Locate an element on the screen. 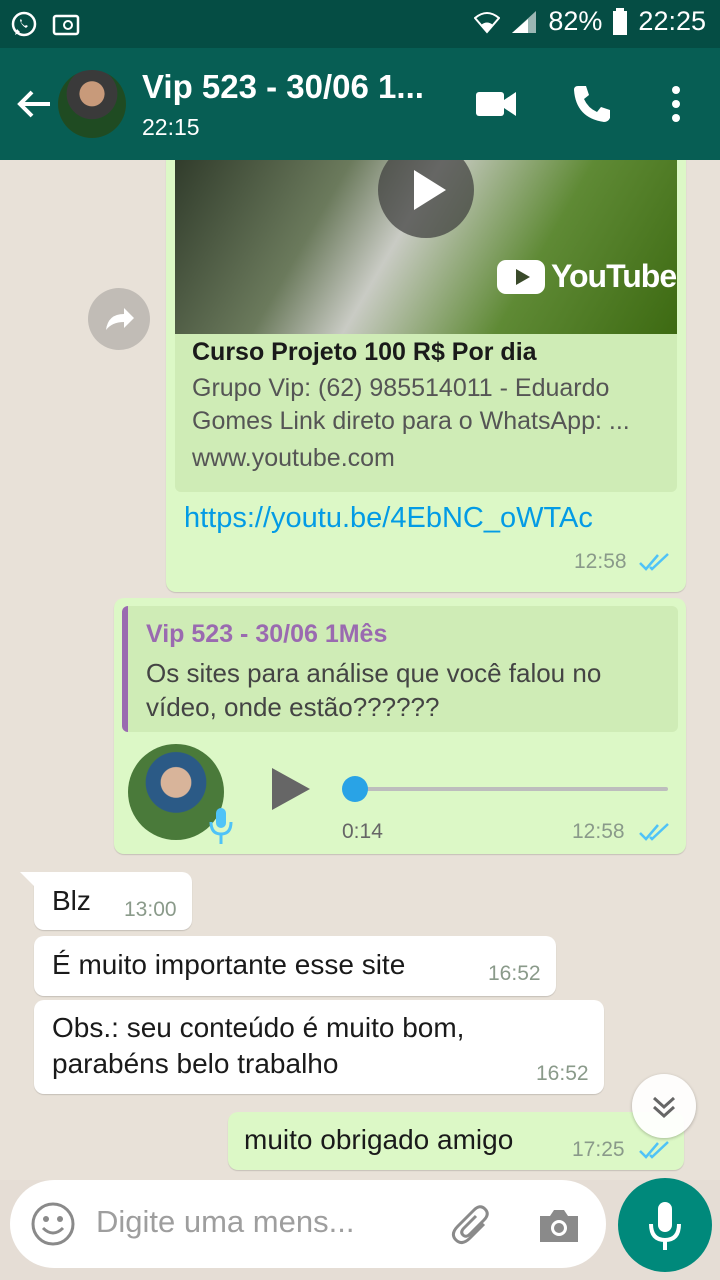  voice-record-button is located at coordinates (665, 1225).